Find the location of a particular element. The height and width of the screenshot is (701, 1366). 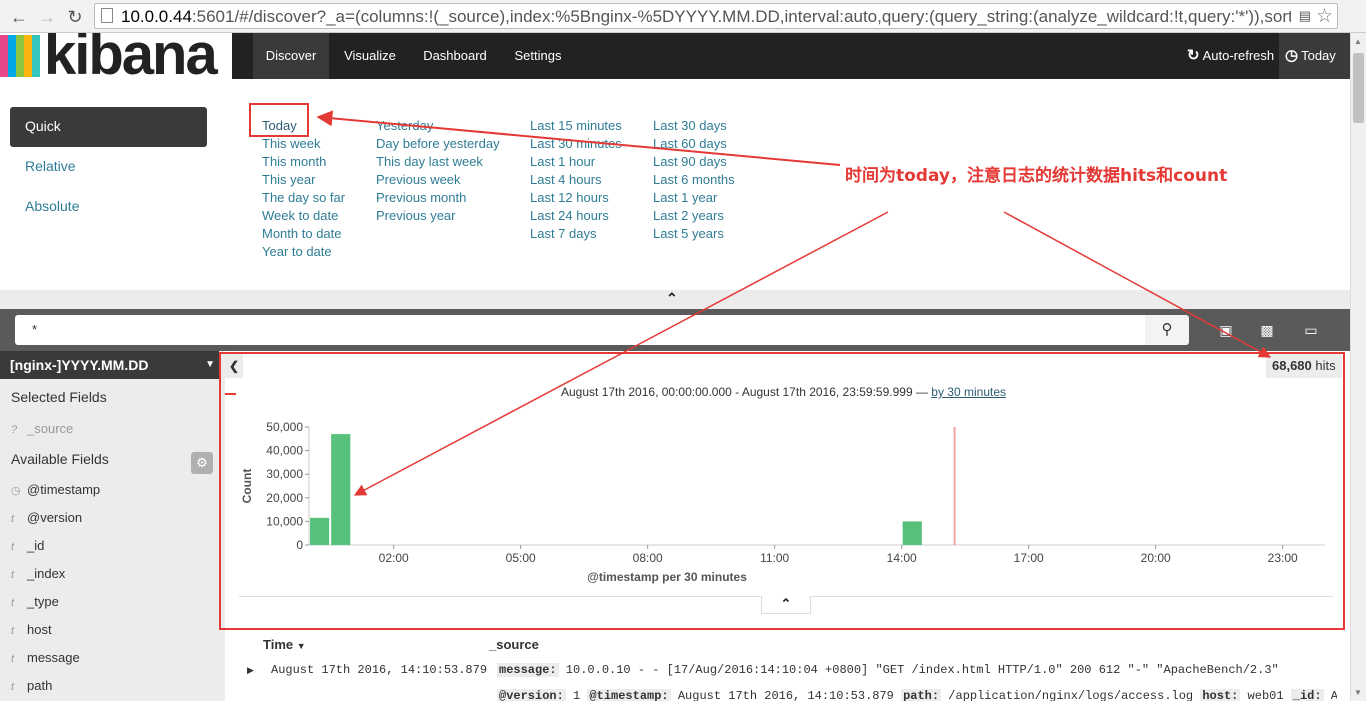

quick-option: Last 7 days is located at coordinates (576, 234).